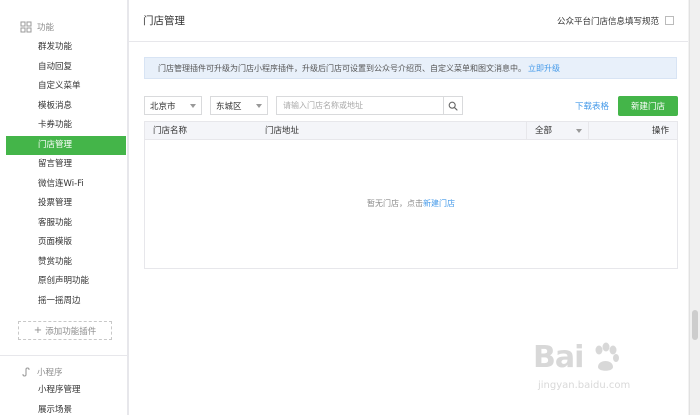  Describe the element at coordinates (163, 106) in the screenshot. I see `city-select-value: 北京市` at that location.